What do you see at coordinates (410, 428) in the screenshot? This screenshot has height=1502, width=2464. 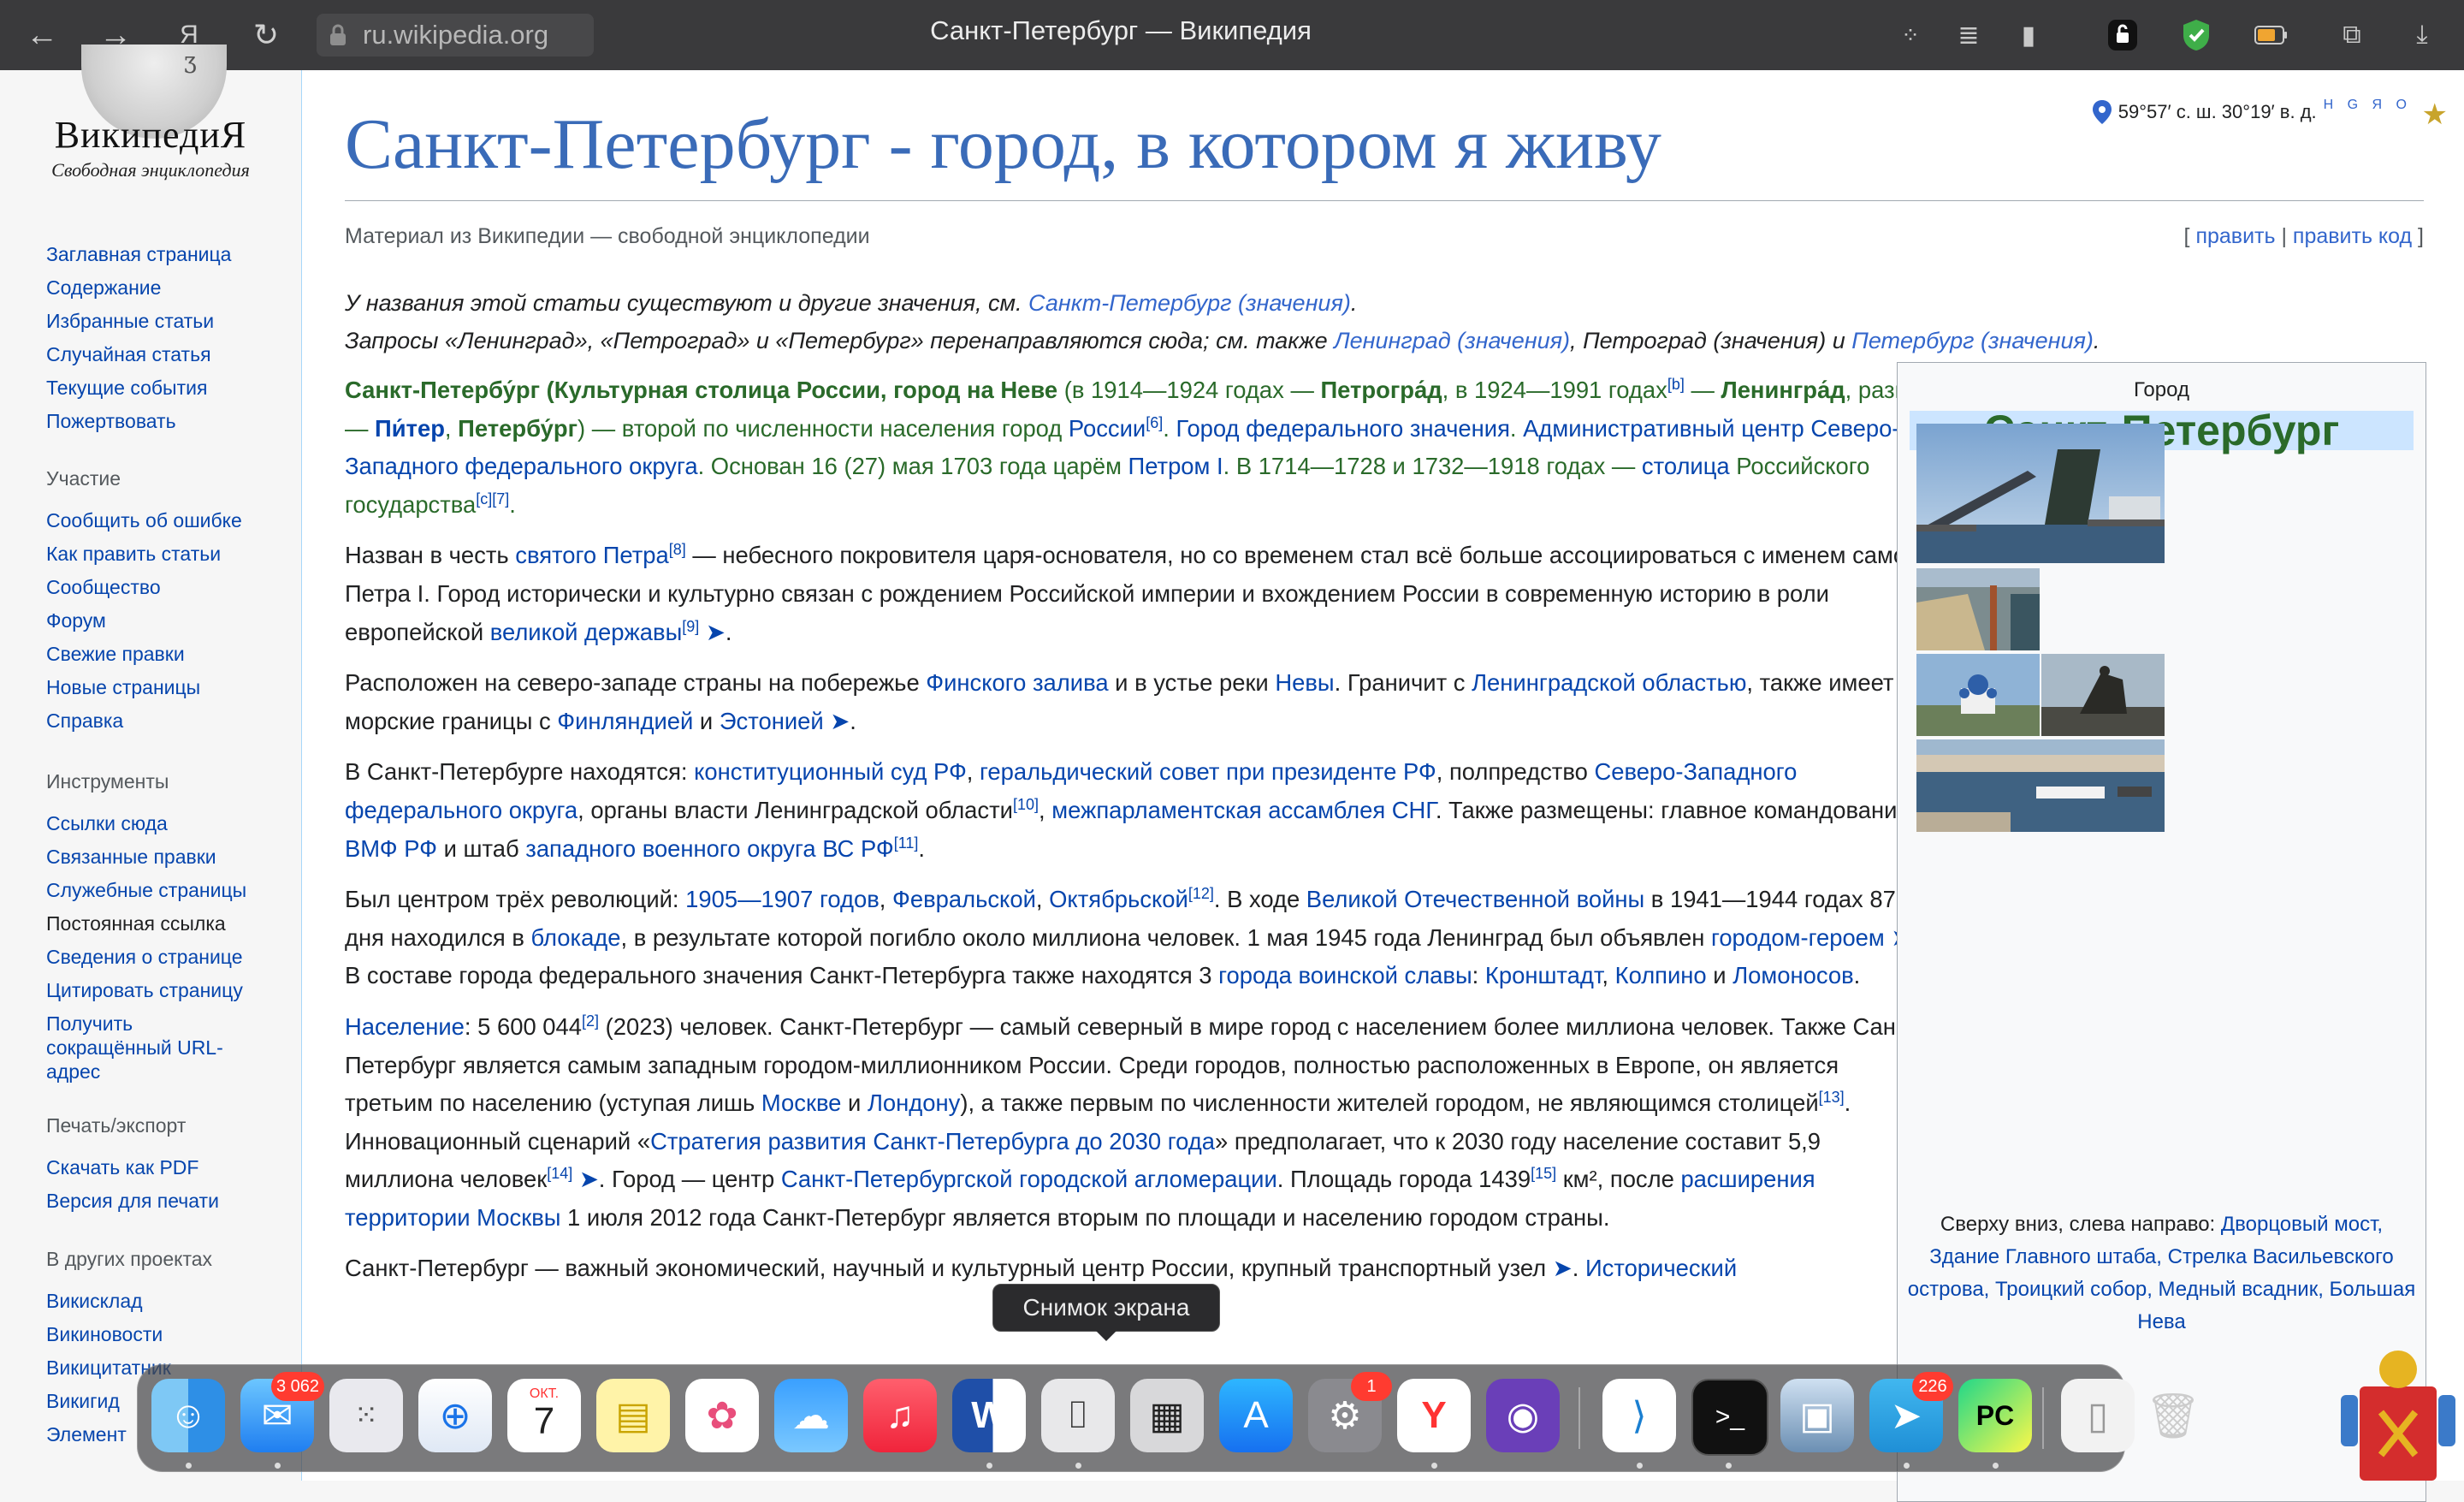 I see `bold-term-link: Пи́тер` at bounding box center [410, 428].